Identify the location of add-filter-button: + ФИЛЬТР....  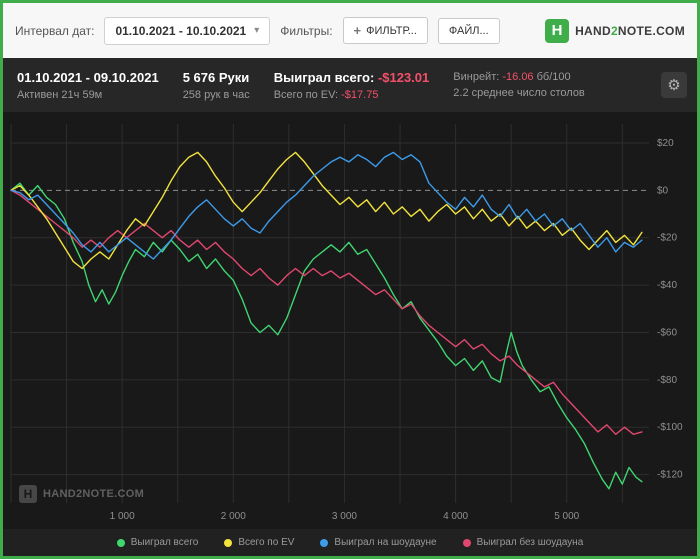
(385, 30).